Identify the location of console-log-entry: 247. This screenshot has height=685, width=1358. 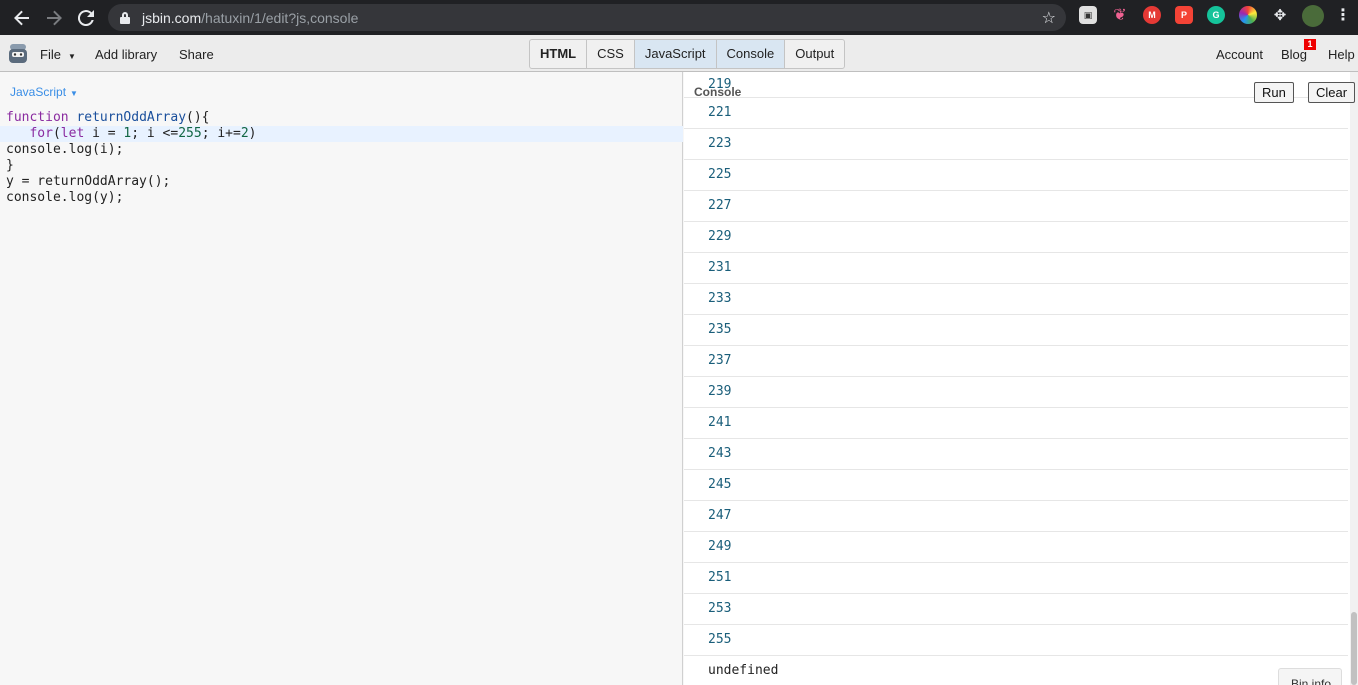
(1016, 516).